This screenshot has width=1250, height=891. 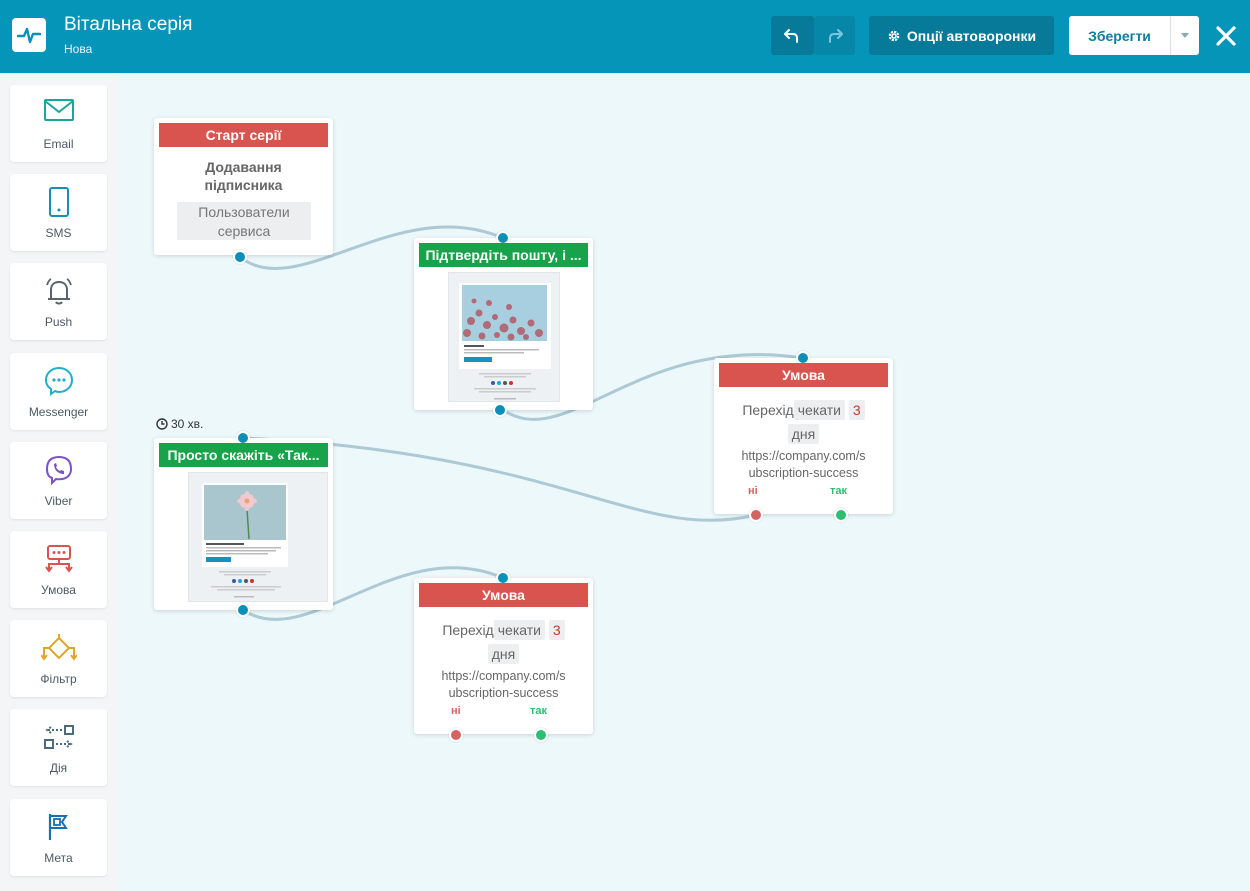 What do you see at coordinates (58, 144) in the screenshot?
I see `palette-item-label: Email` at bounding box center [58, 144].